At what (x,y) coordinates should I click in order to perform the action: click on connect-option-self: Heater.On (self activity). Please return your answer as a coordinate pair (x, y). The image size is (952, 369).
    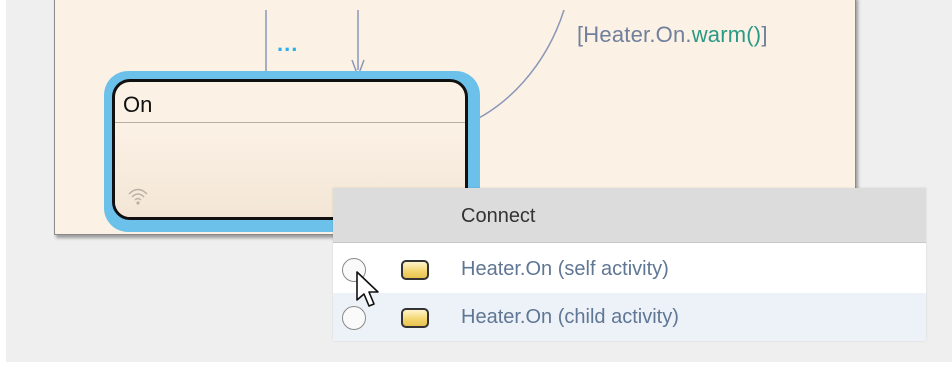
    Looking at the image, I should click on (629, 269).